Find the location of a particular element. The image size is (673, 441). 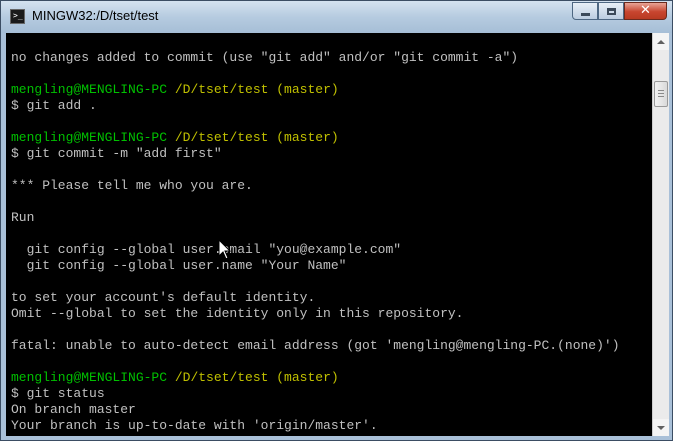

minimize-button is located at coordinates (585, 11).